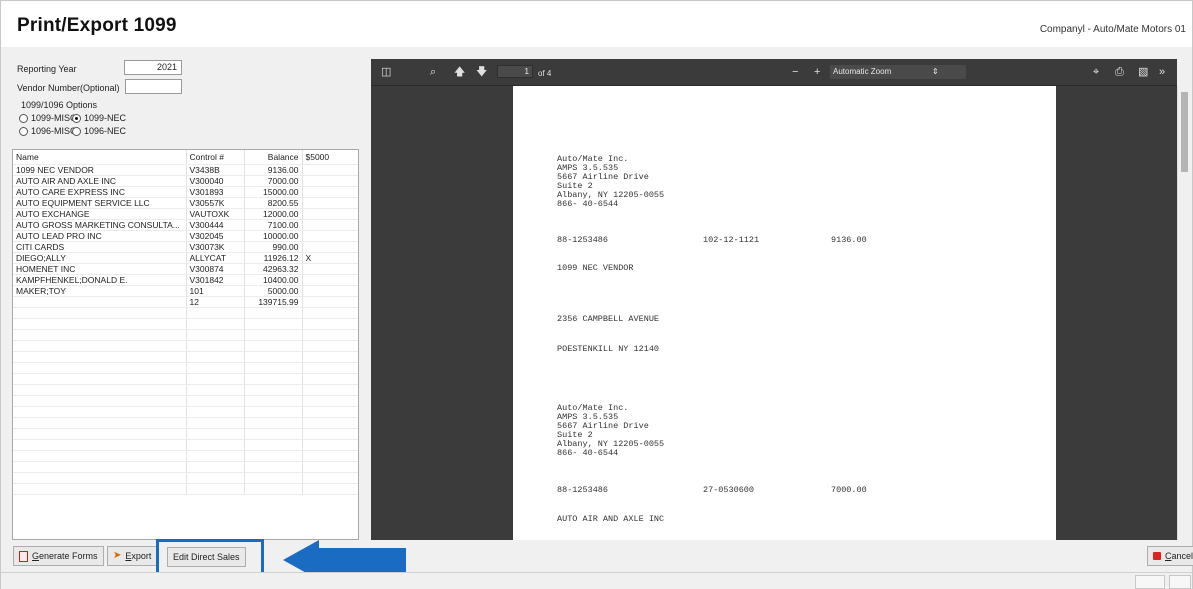 The image size is (1193, 589). I want to click on cell-control: VAUTOXK, so click(215, 214).